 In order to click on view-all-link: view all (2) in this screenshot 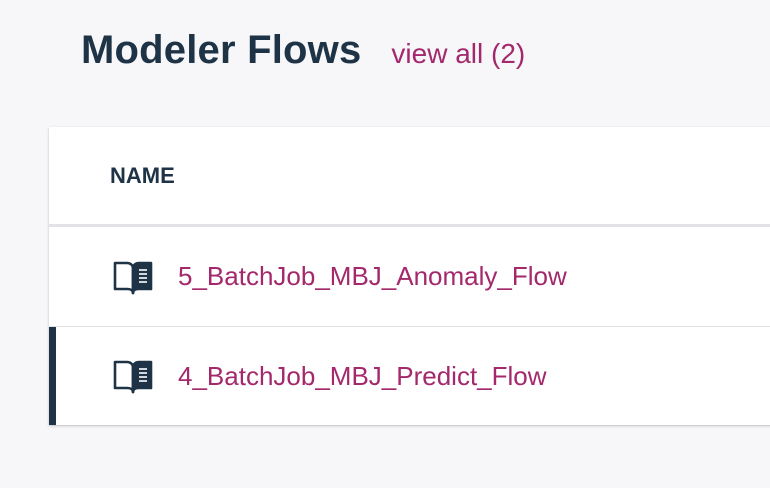, I will do `click(458, 54)`.